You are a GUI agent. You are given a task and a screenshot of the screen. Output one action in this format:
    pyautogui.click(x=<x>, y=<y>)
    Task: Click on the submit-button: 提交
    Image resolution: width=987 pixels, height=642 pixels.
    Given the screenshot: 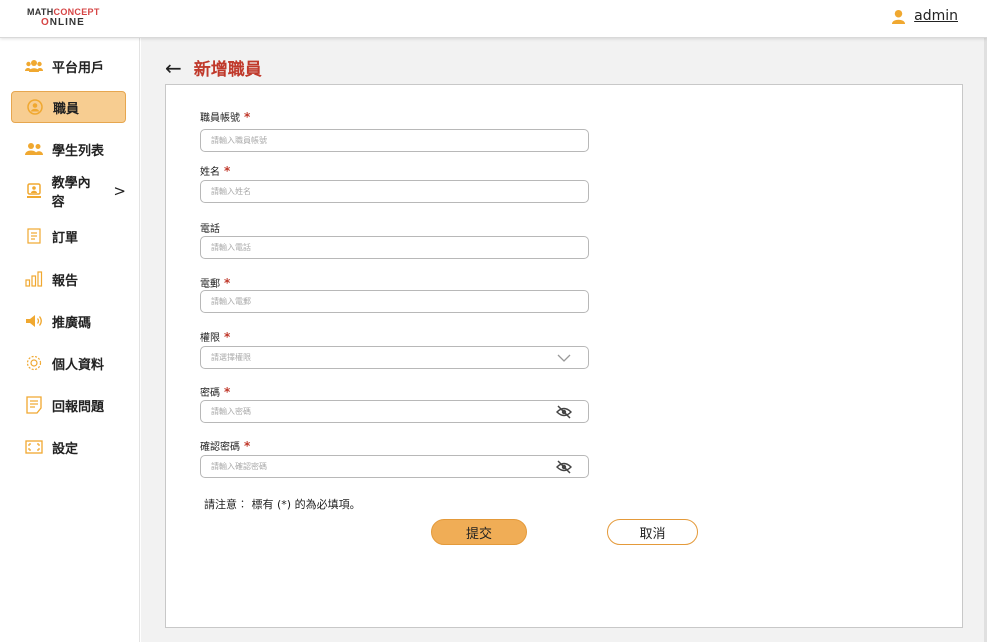 What is the action you would take?
    pyautogui.click(x=479, y=532)
    